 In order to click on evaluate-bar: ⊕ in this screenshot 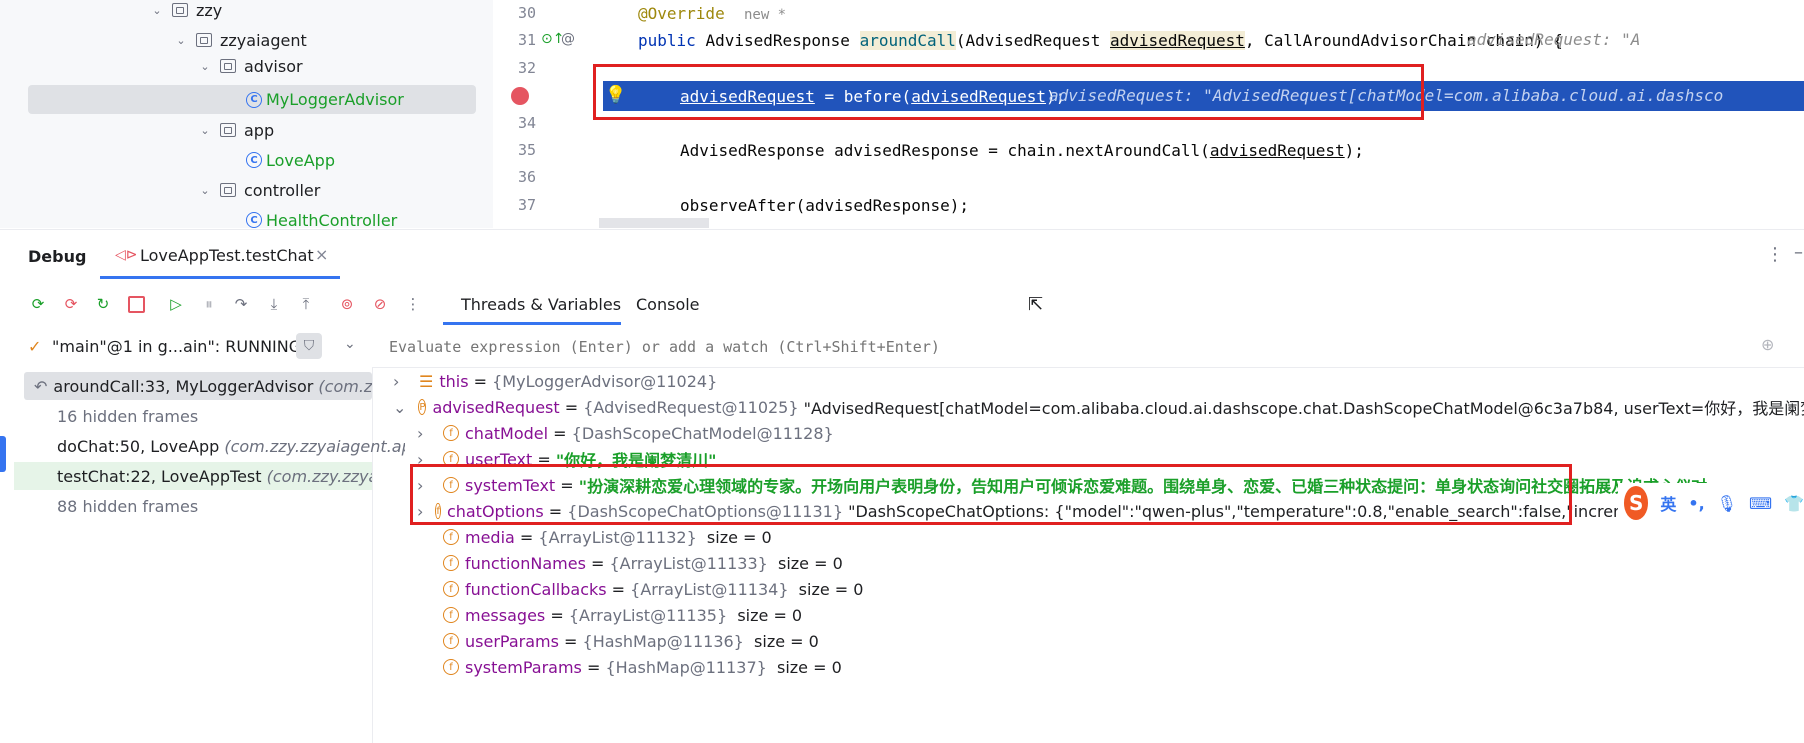, I will do `click(1088, 347)`.